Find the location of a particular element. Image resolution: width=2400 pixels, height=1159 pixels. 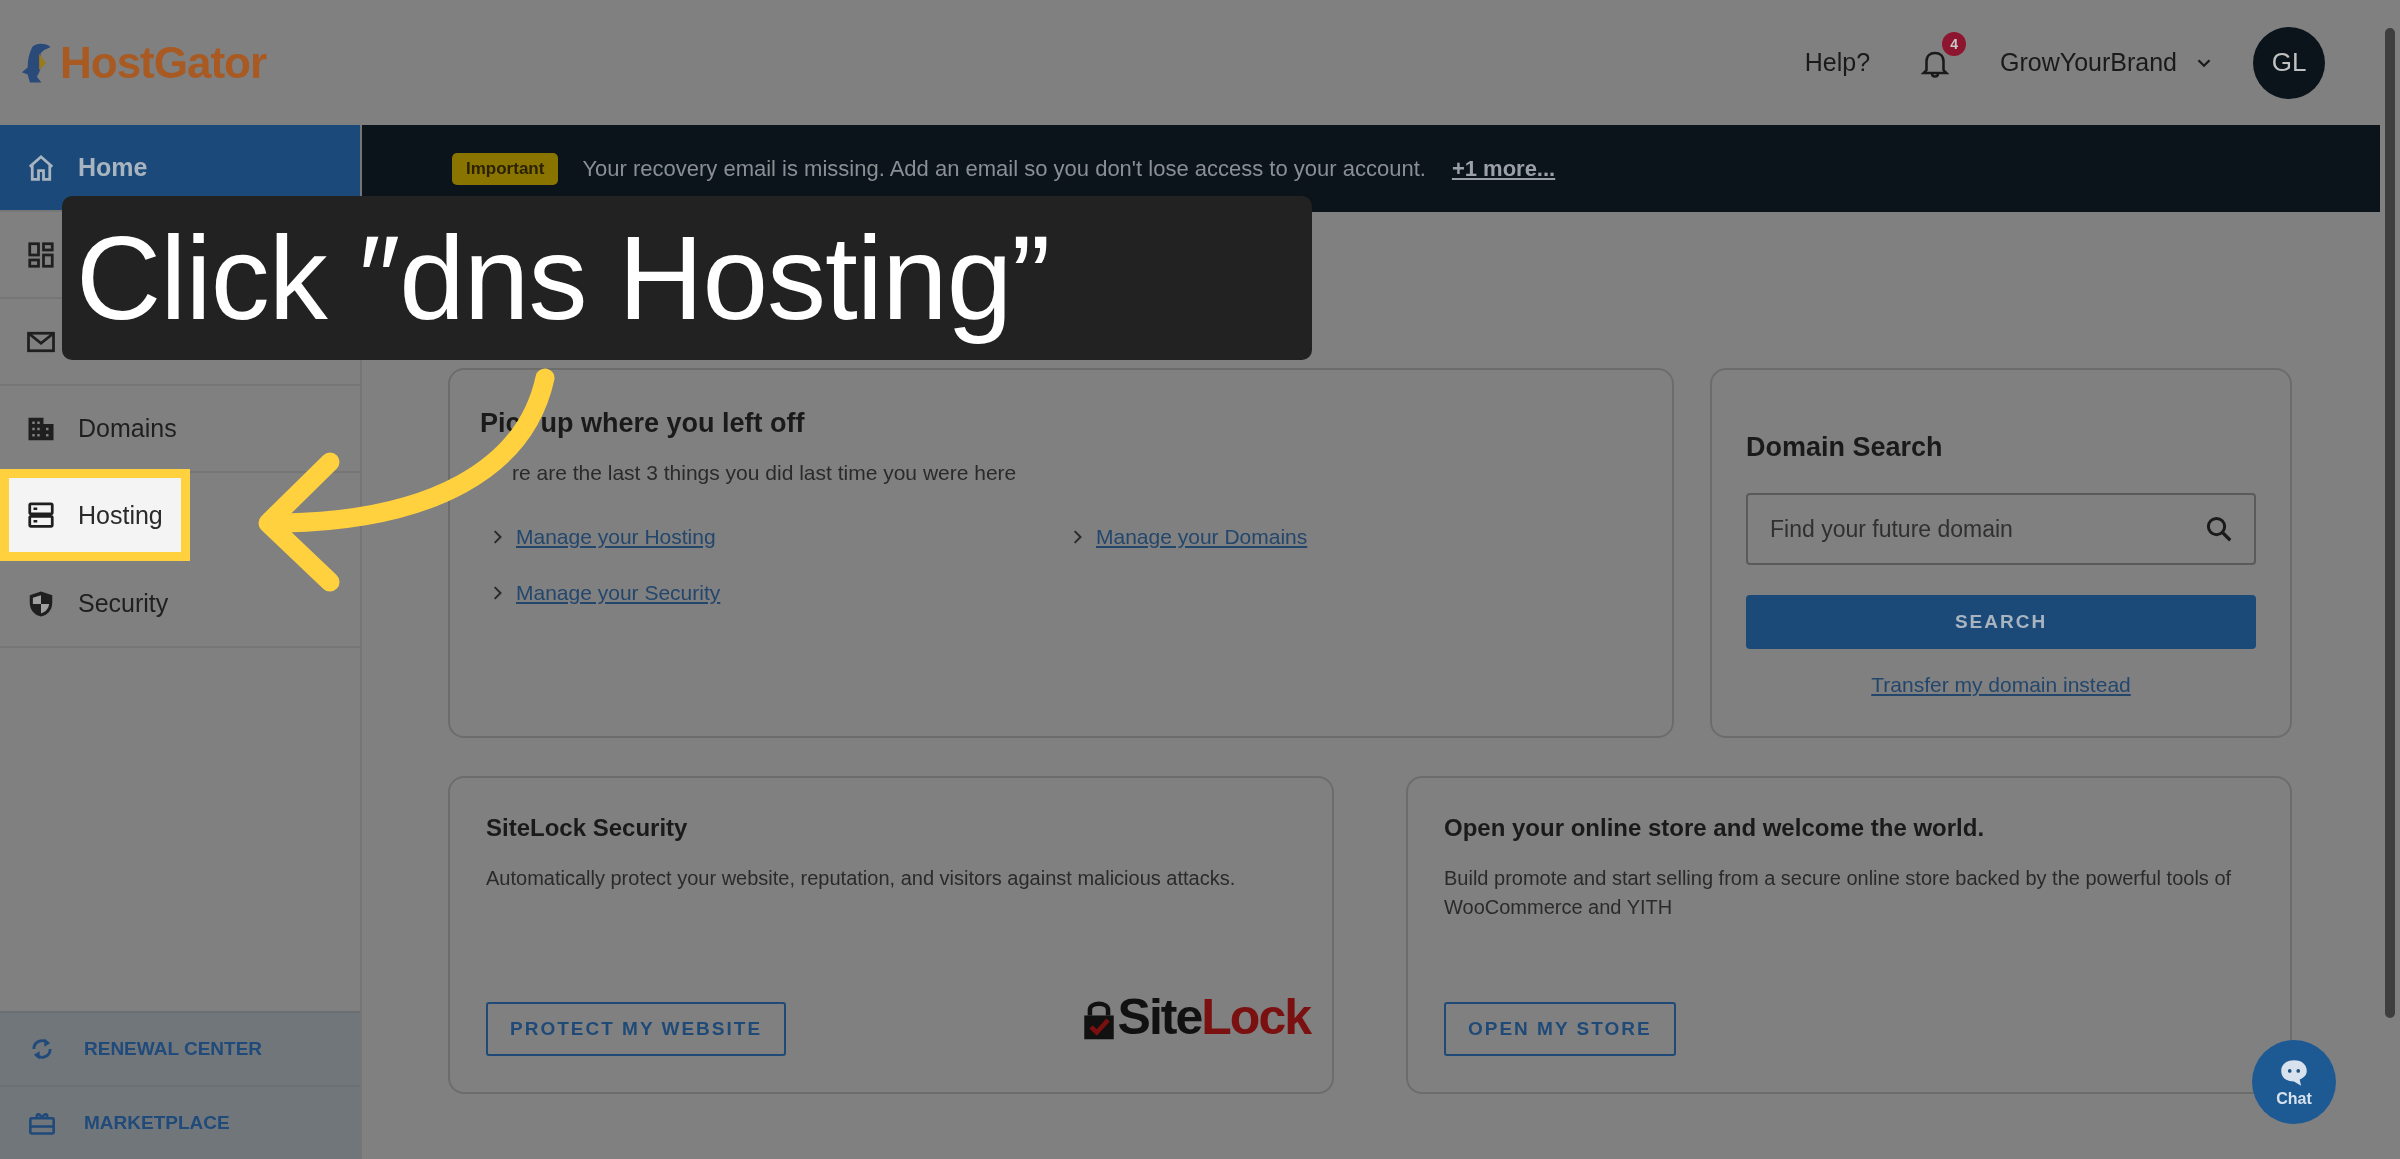

home-icon is located at coordinates (41, 167).